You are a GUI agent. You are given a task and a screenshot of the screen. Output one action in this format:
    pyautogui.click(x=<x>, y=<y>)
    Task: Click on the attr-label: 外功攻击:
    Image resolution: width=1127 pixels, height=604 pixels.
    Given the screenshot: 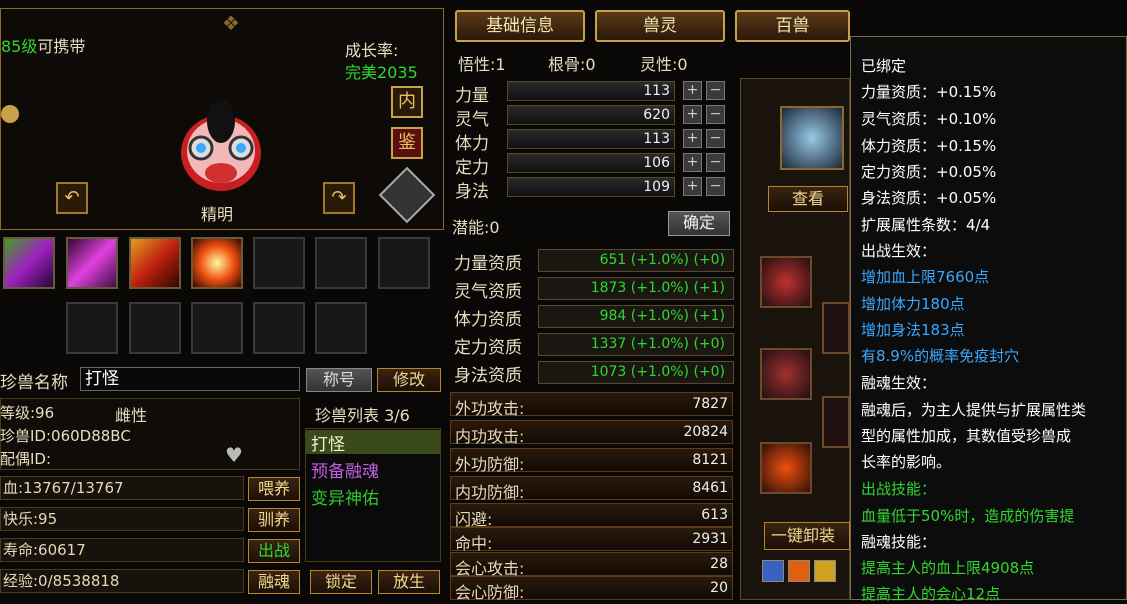 What is the action you would take?
    pyautogui.click(x=490, y=408)
    